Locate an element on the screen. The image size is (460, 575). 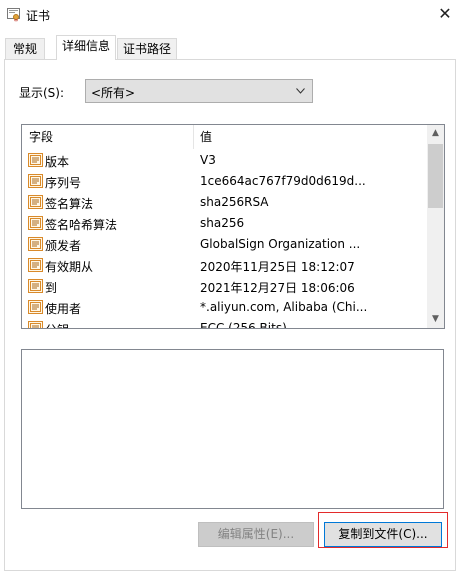
list-item: 签名哈希算法 sha256 is located at coordinates (224, 223).